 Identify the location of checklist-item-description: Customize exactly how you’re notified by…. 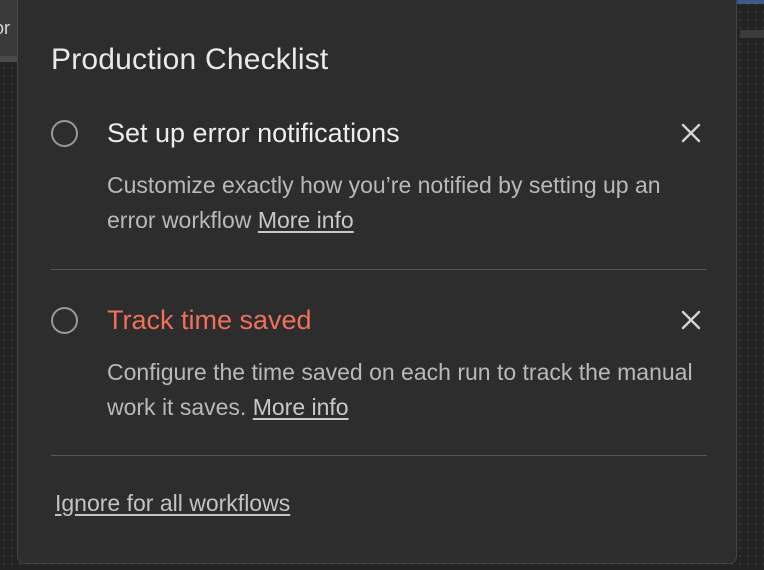
(402, 203).